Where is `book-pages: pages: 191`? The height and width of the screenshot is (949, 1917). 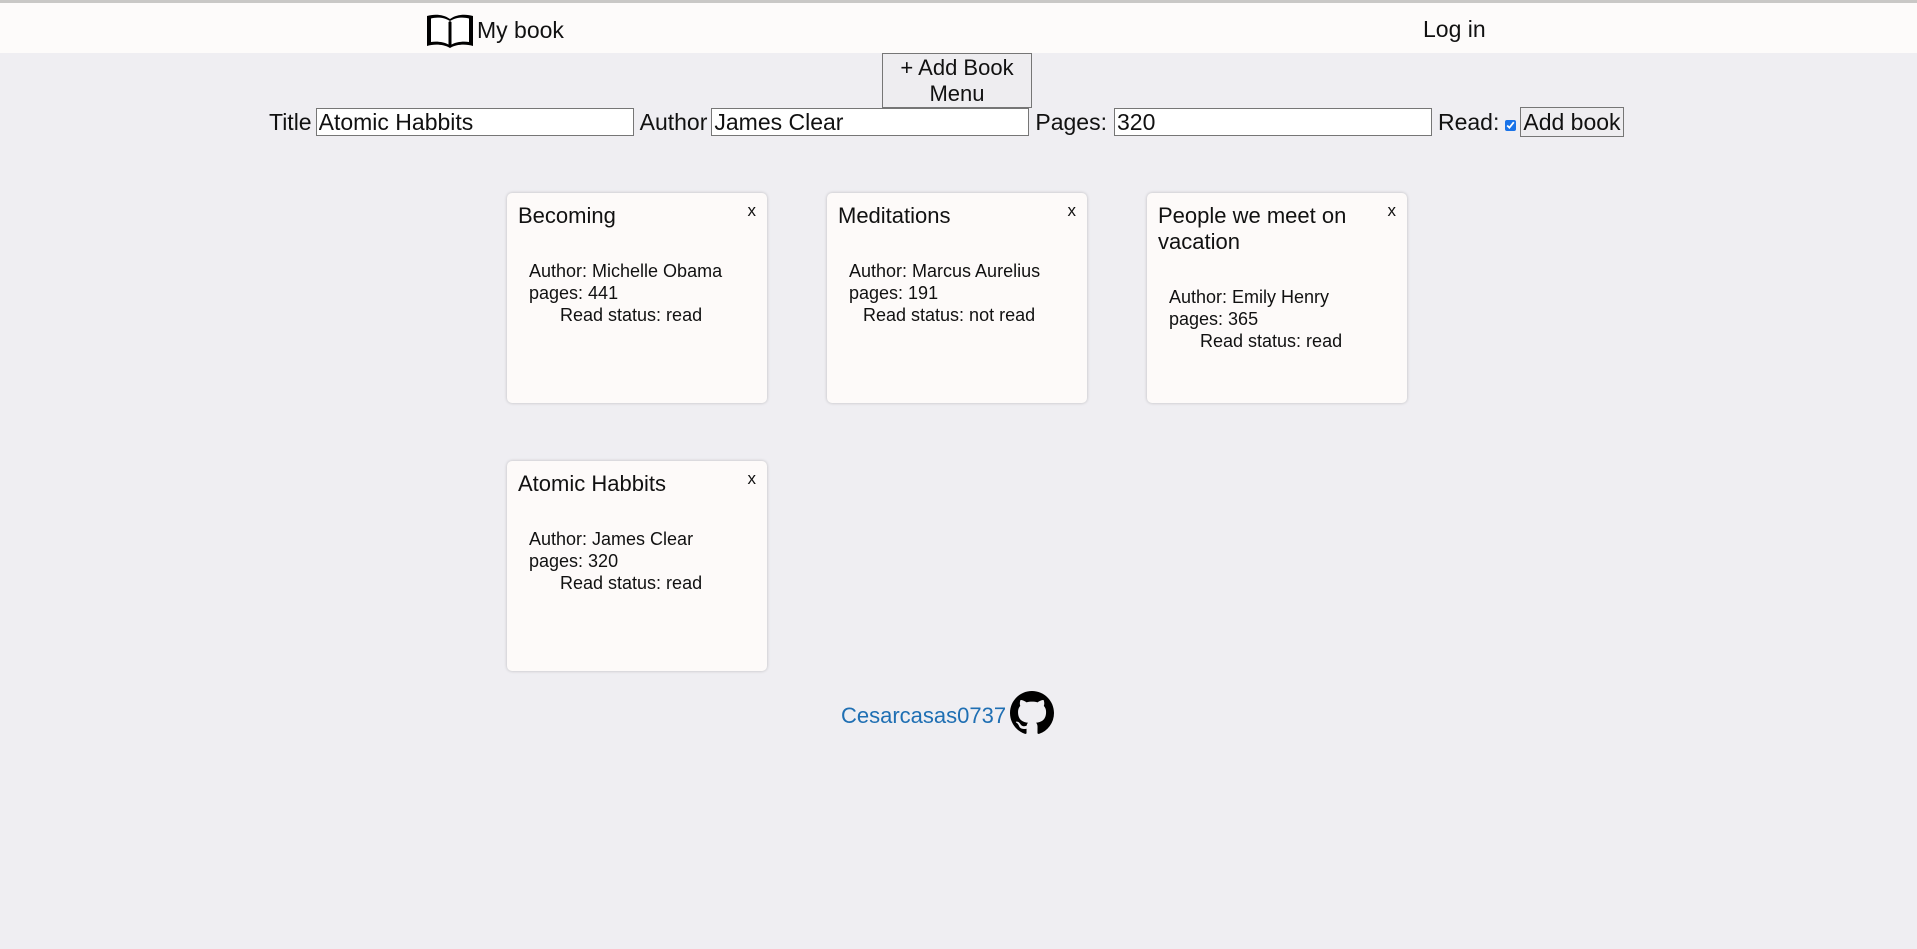 book-pages: pages: 191 is located at coordinates (894, 293).